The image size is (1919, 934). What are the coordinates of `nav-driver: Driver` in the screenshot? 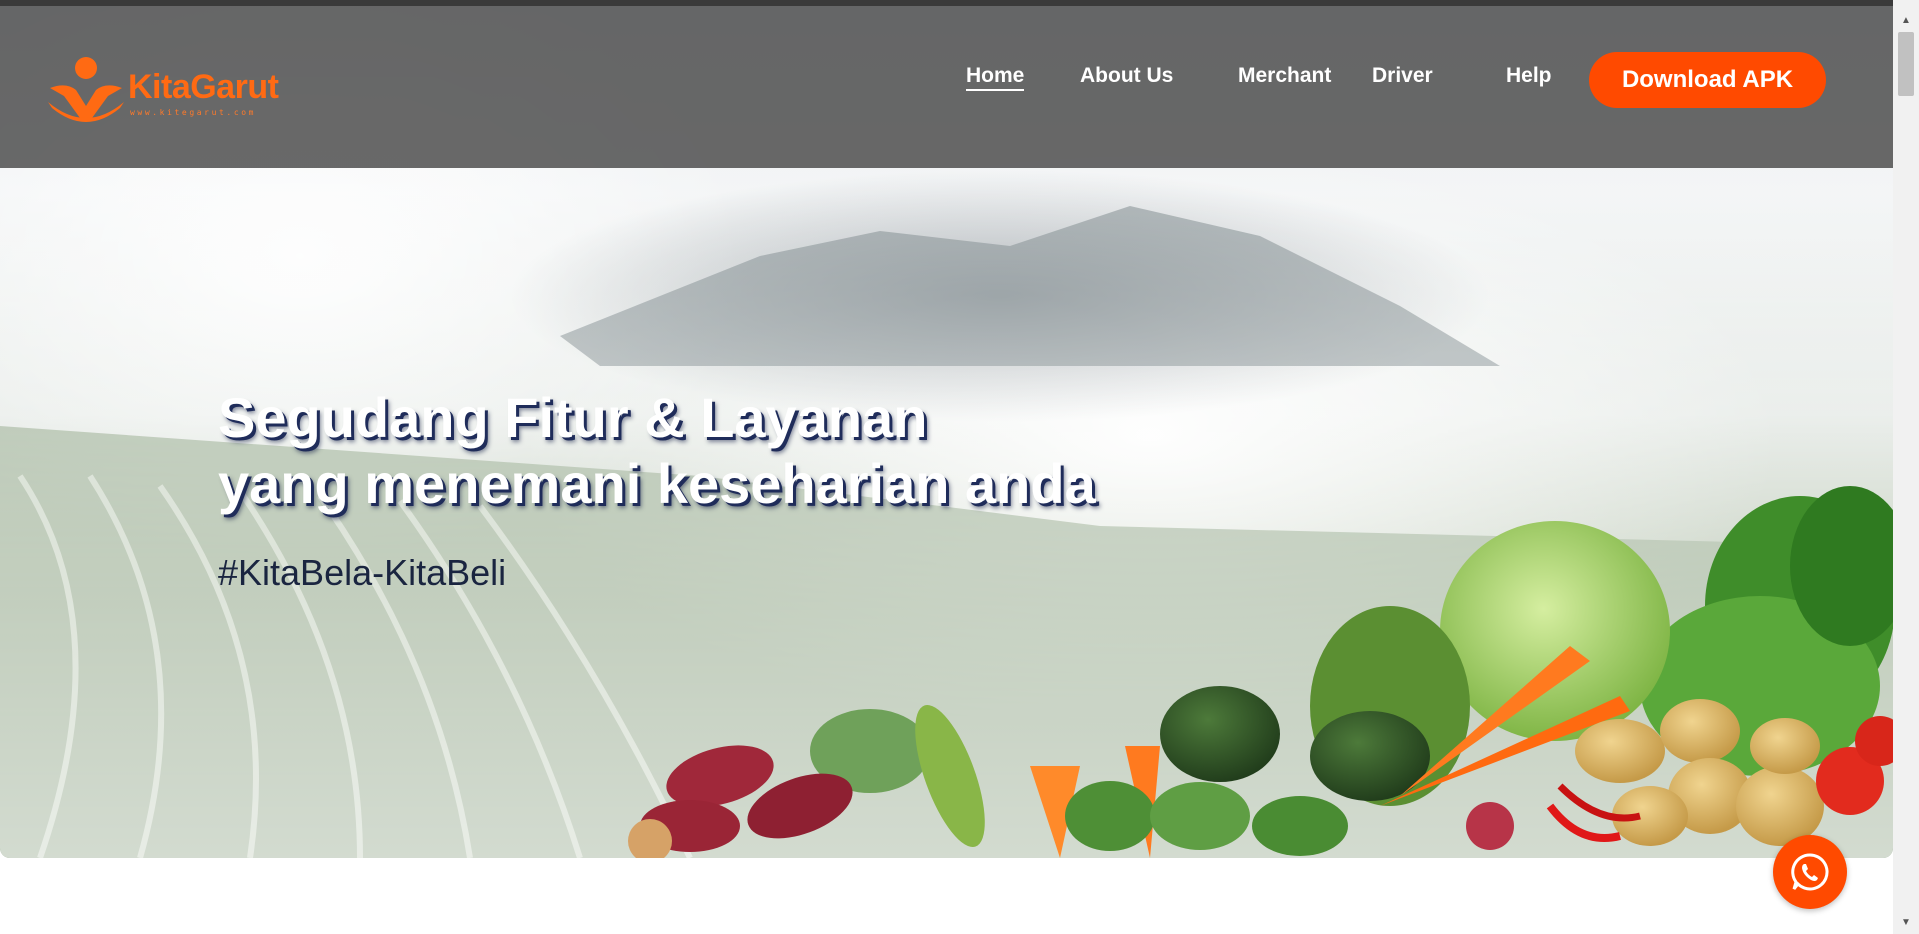 It's located at (1402, 76).